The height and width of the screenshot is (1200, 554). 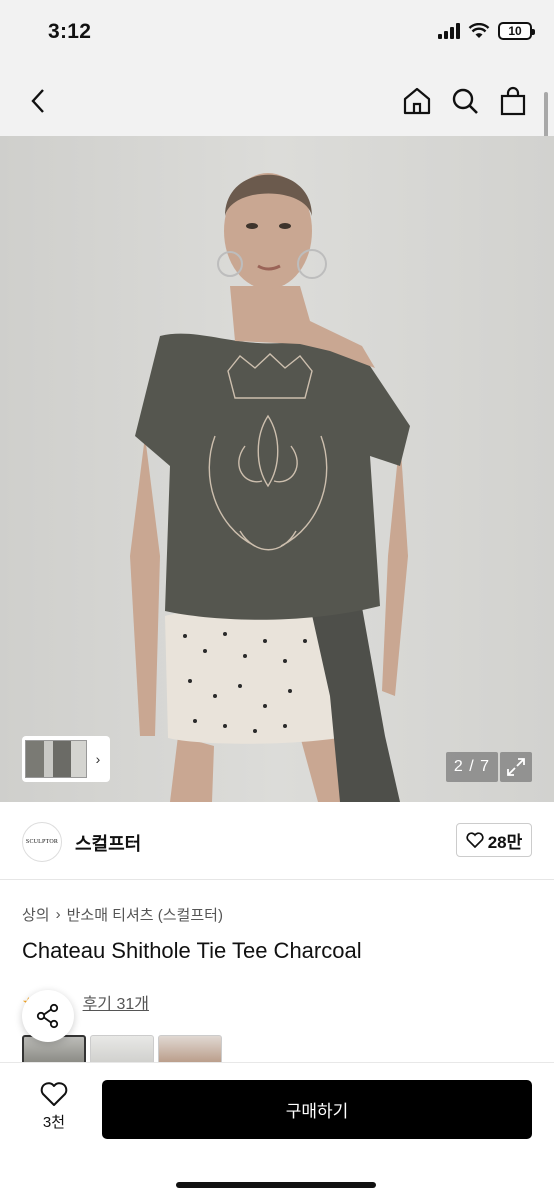 What do you see at coordinates (36, 914) in the screenshot?
I see `breadcrumb-item: 상의` at bounding box center [36, 914].